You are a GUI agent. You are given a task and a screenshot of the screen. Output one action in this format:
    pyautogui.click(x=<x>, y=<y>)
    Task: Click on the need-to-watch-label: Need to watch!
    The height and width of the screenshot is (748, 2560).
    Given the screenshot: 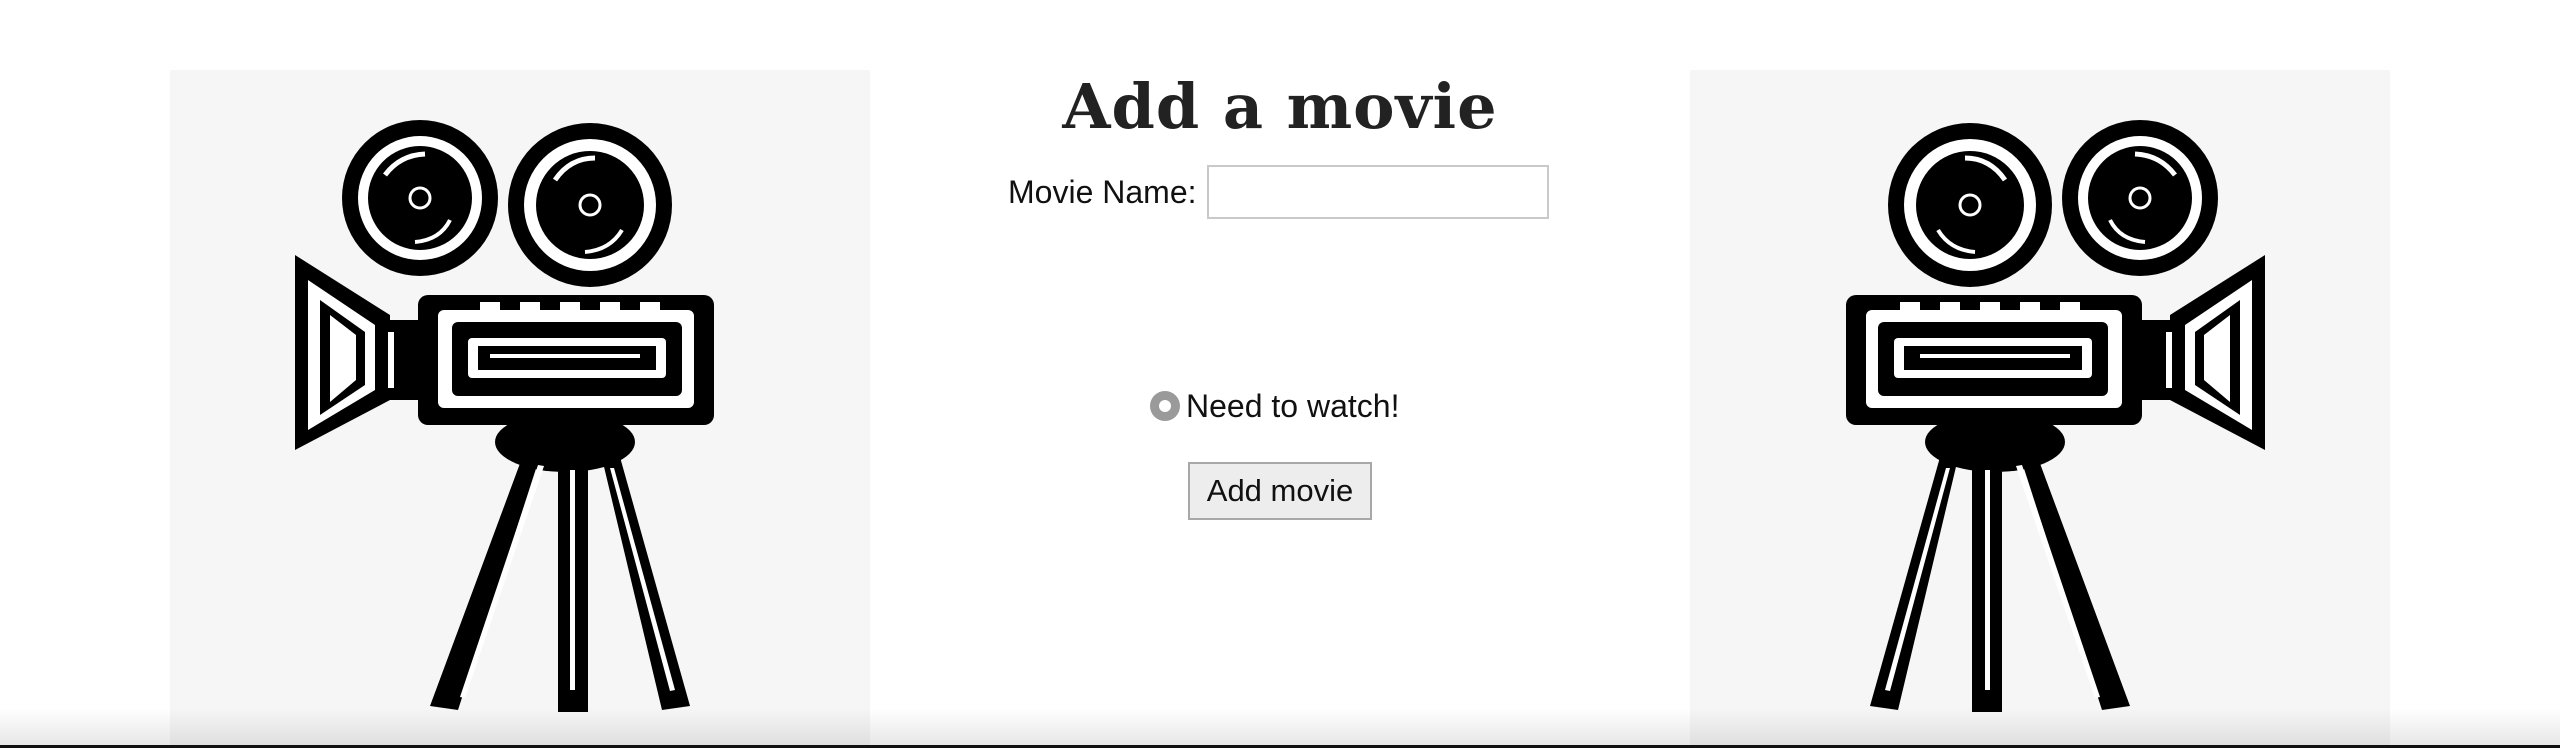 What is the action you would take?
    pyautogui.click(x=1293, y=405)
    